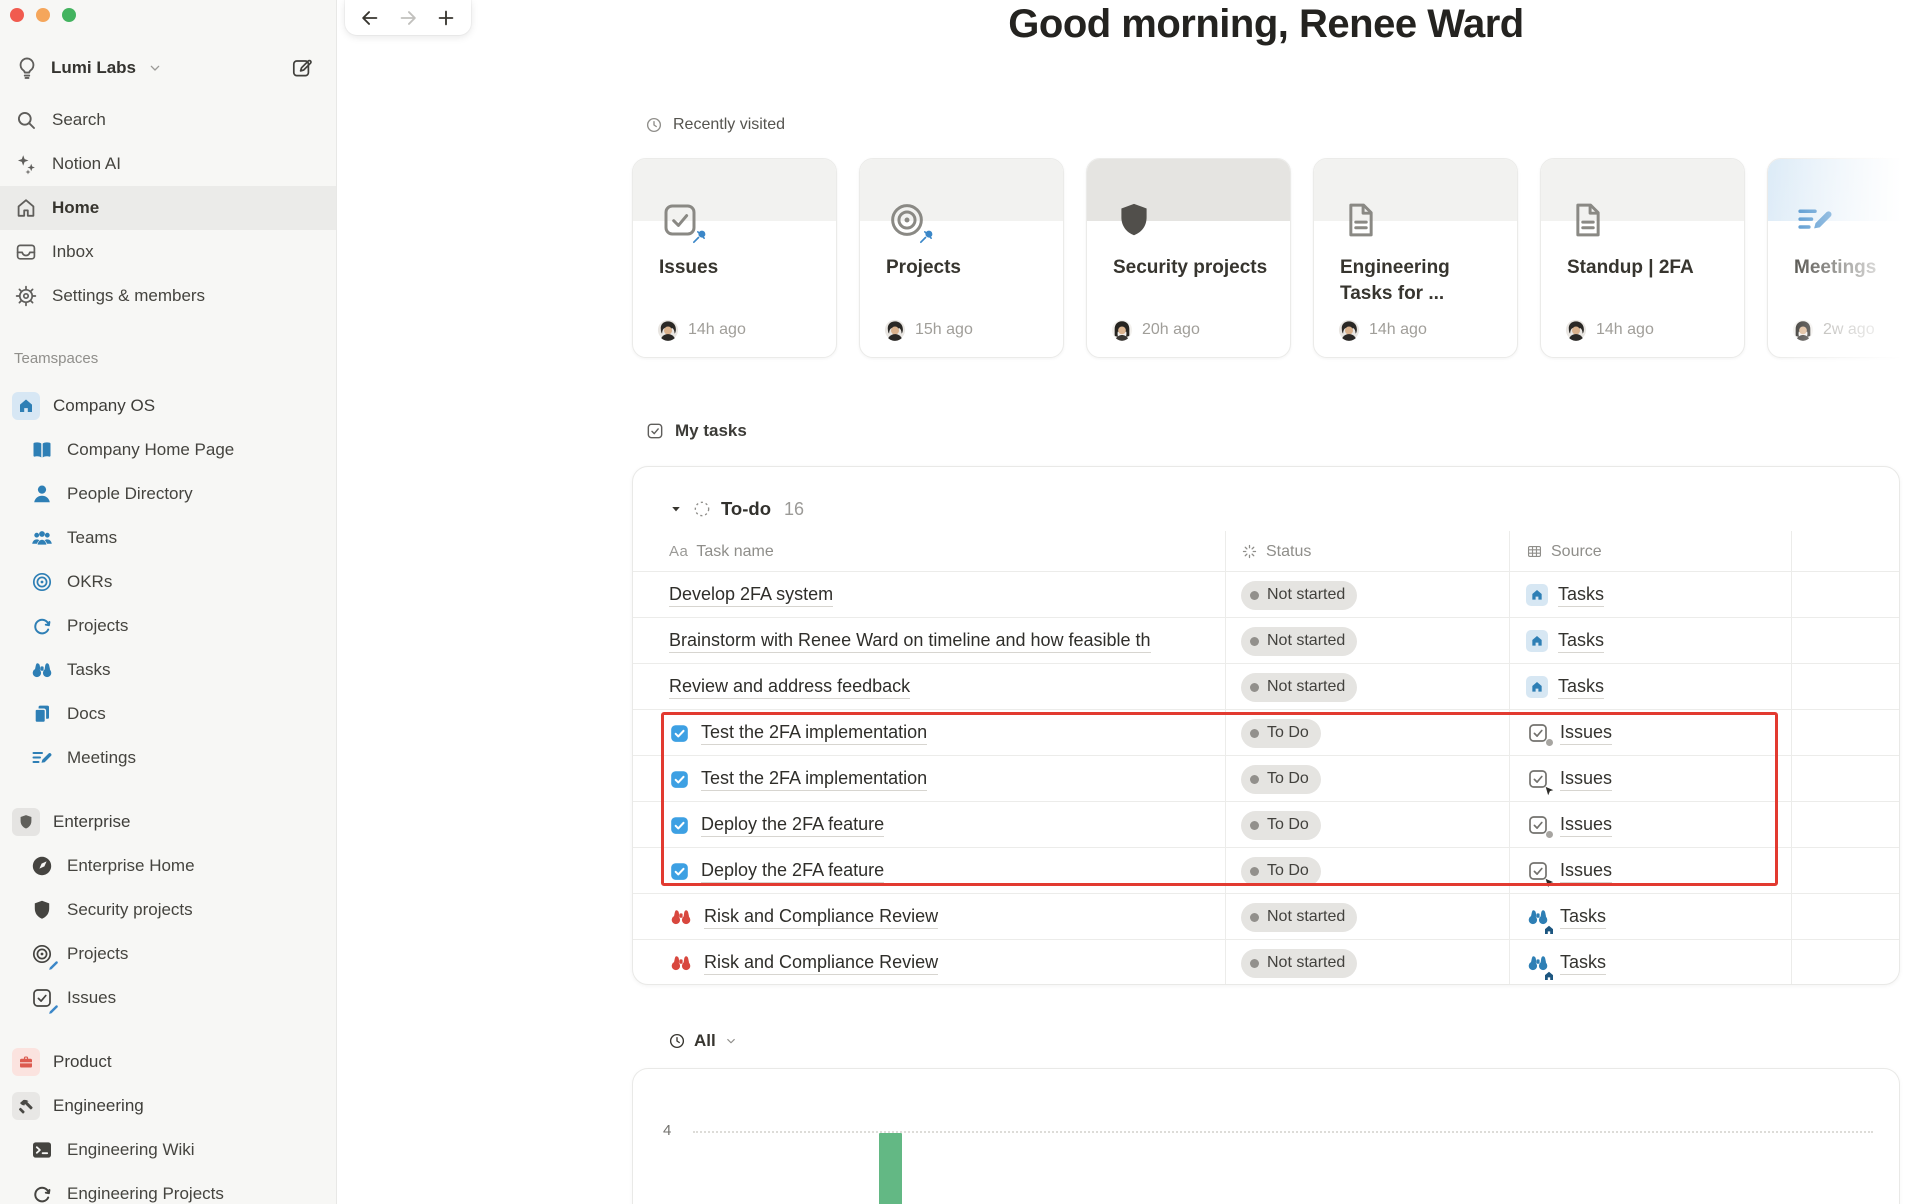 The height and width of the screenshot is (1204, 1920). I want to click on recent-card-security-projects: Security projects 20h ago, so click(1188, 258).